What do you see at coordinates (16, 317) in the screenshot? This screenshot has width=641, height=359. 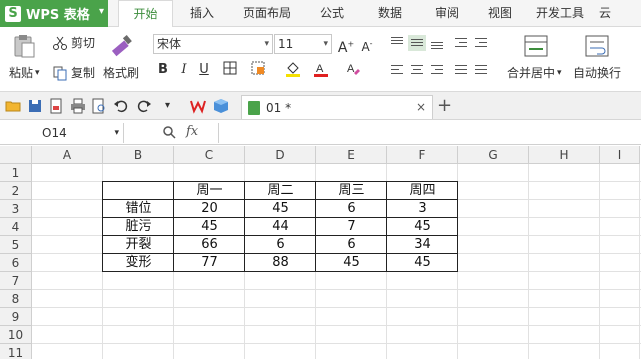 I see `row-header: 9` at bounding box center [16, 317].